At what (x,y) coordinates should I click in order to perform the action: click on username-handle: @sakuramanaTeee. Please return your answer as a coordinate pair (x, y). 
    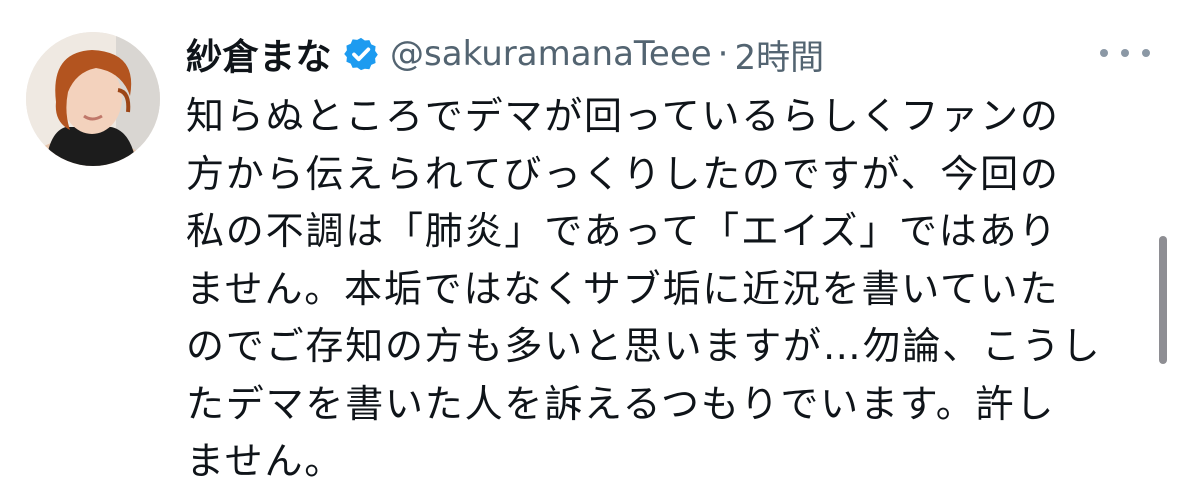
    Looking at the image, I should click on (551, 54).